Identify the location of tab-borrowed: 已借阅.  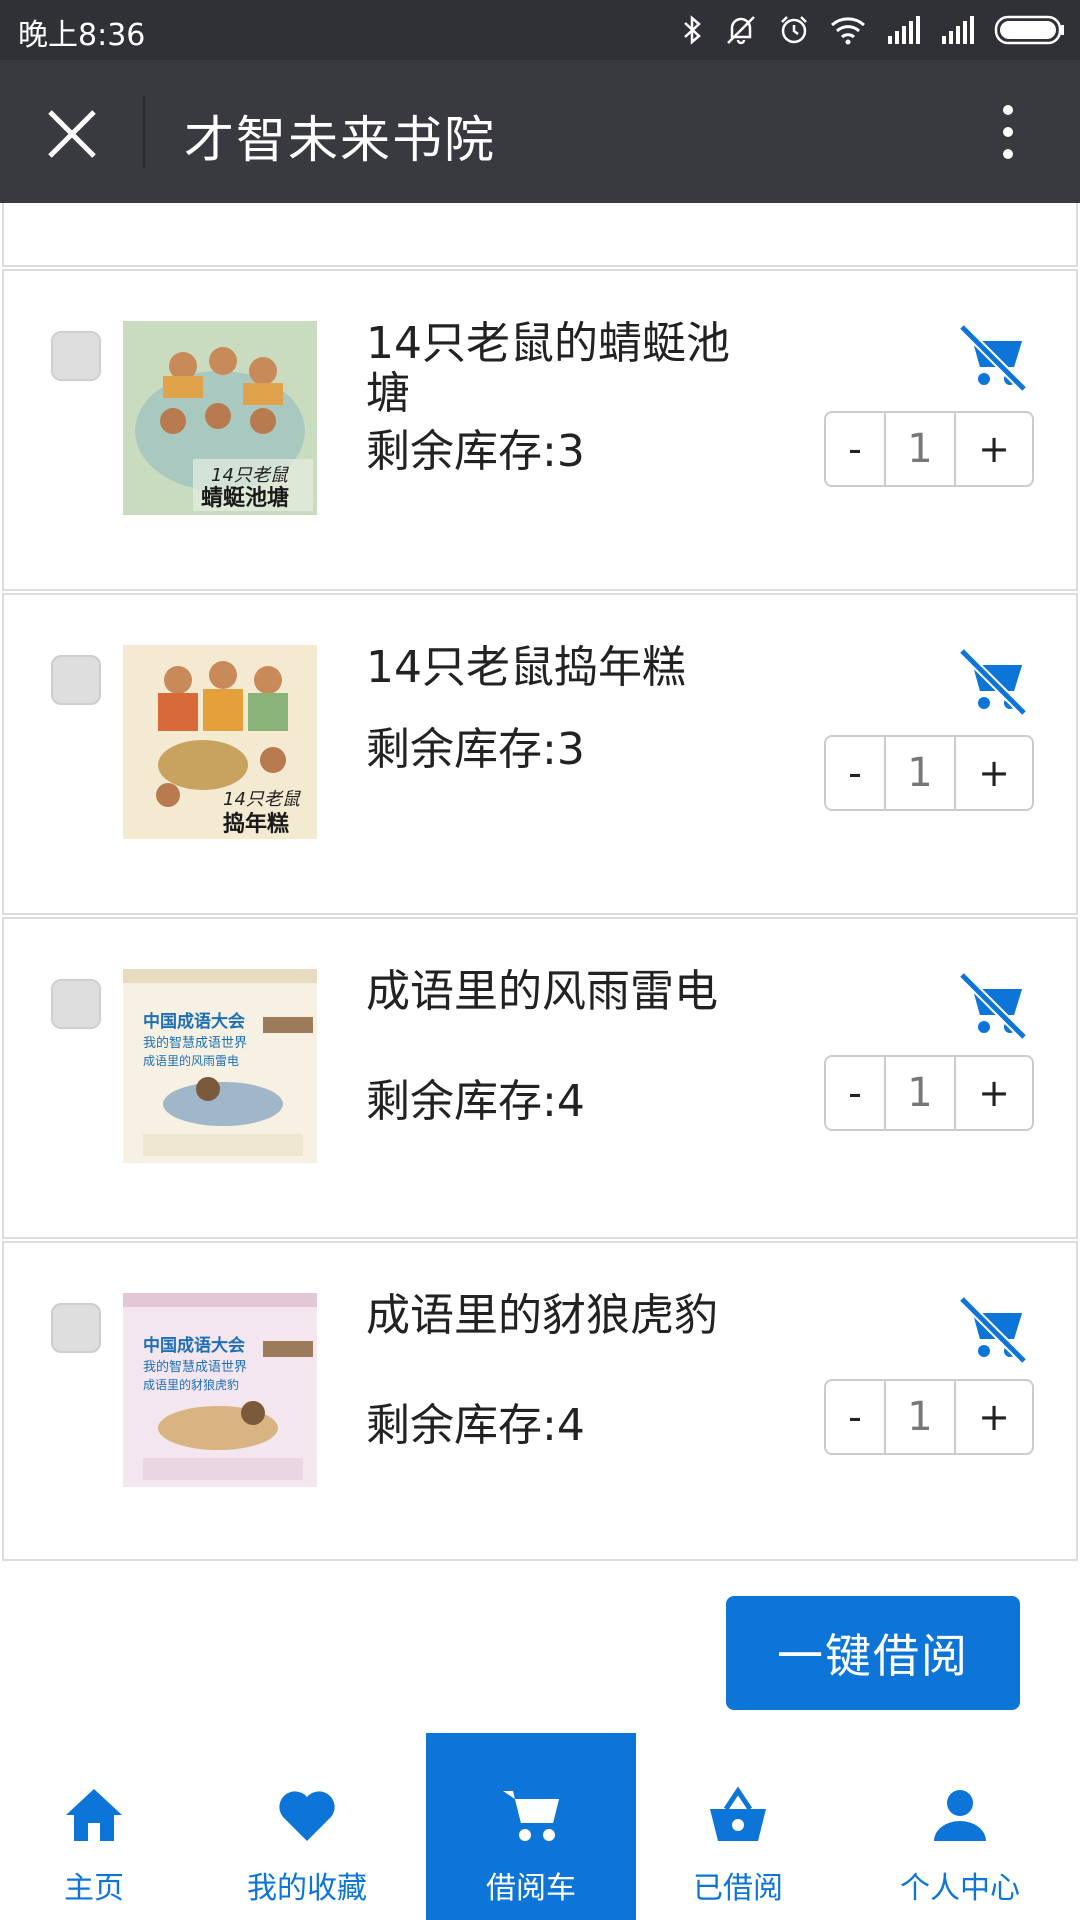
(738, 1826).